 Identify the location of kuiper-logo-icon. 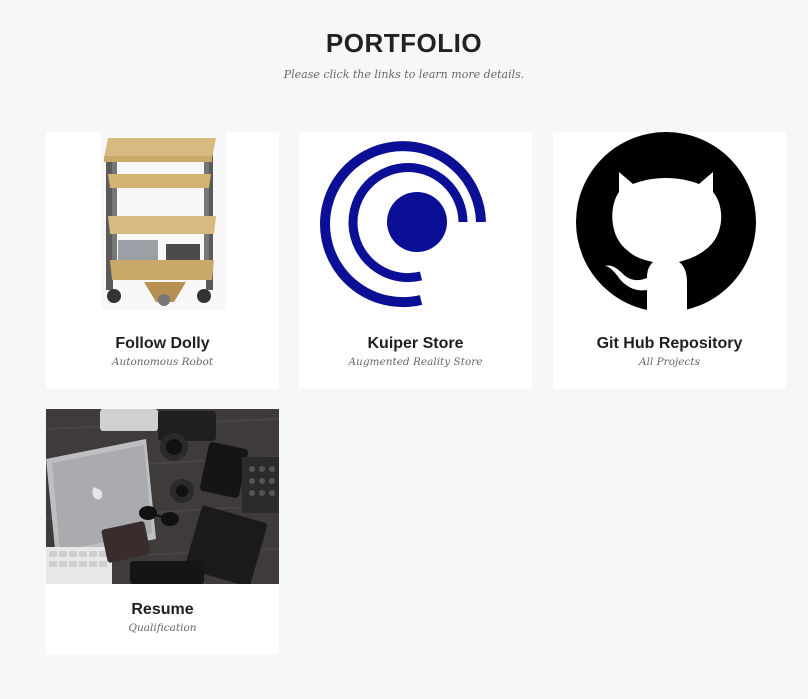
(415, 221).